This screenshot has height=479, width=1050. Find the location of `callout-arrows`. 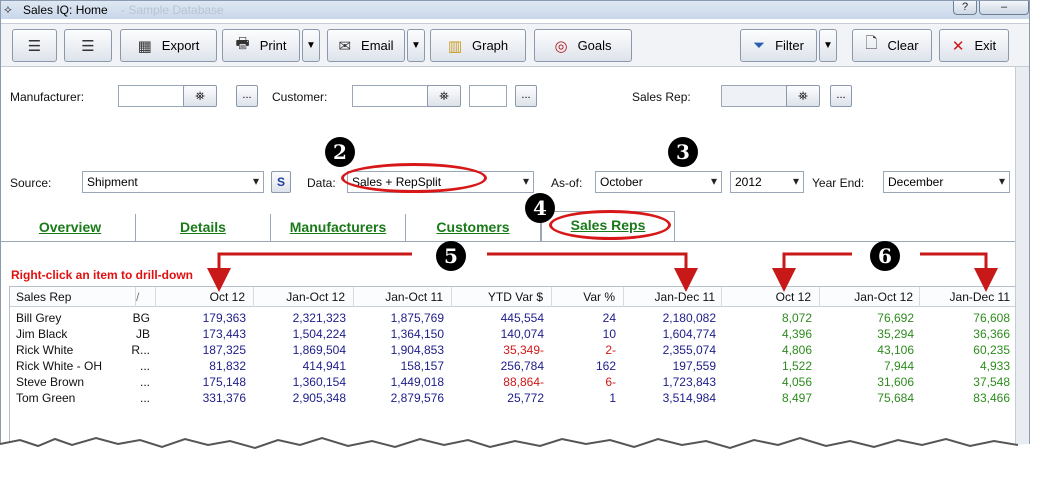

callout-arrows is located at coordinates (602, 272).